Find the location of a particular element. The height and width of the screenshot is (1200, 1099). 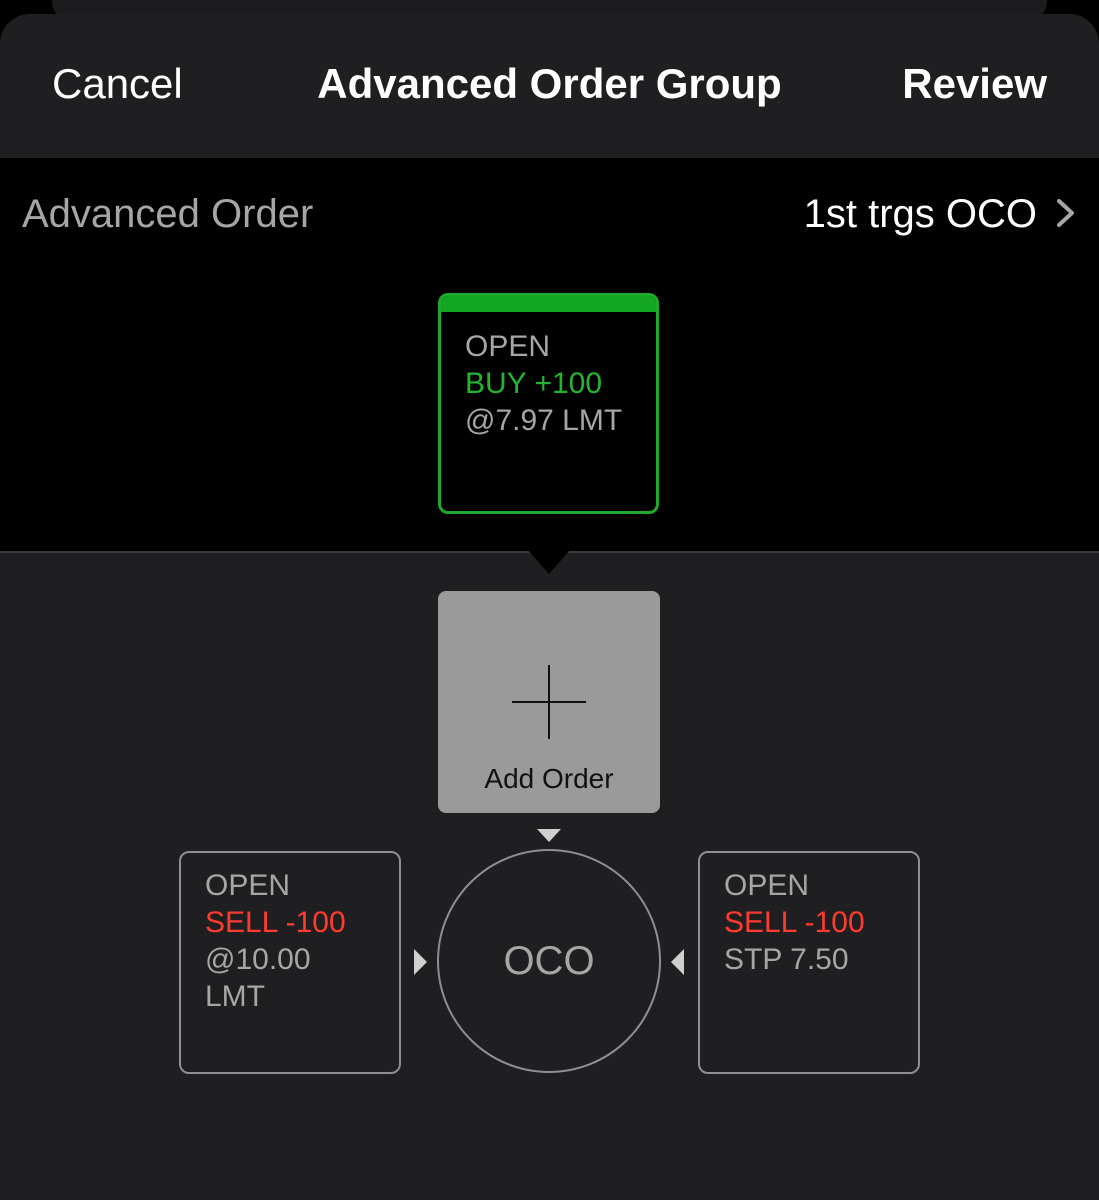

advanced-order-label: Advanced Order is located at coordinates (168, 214).